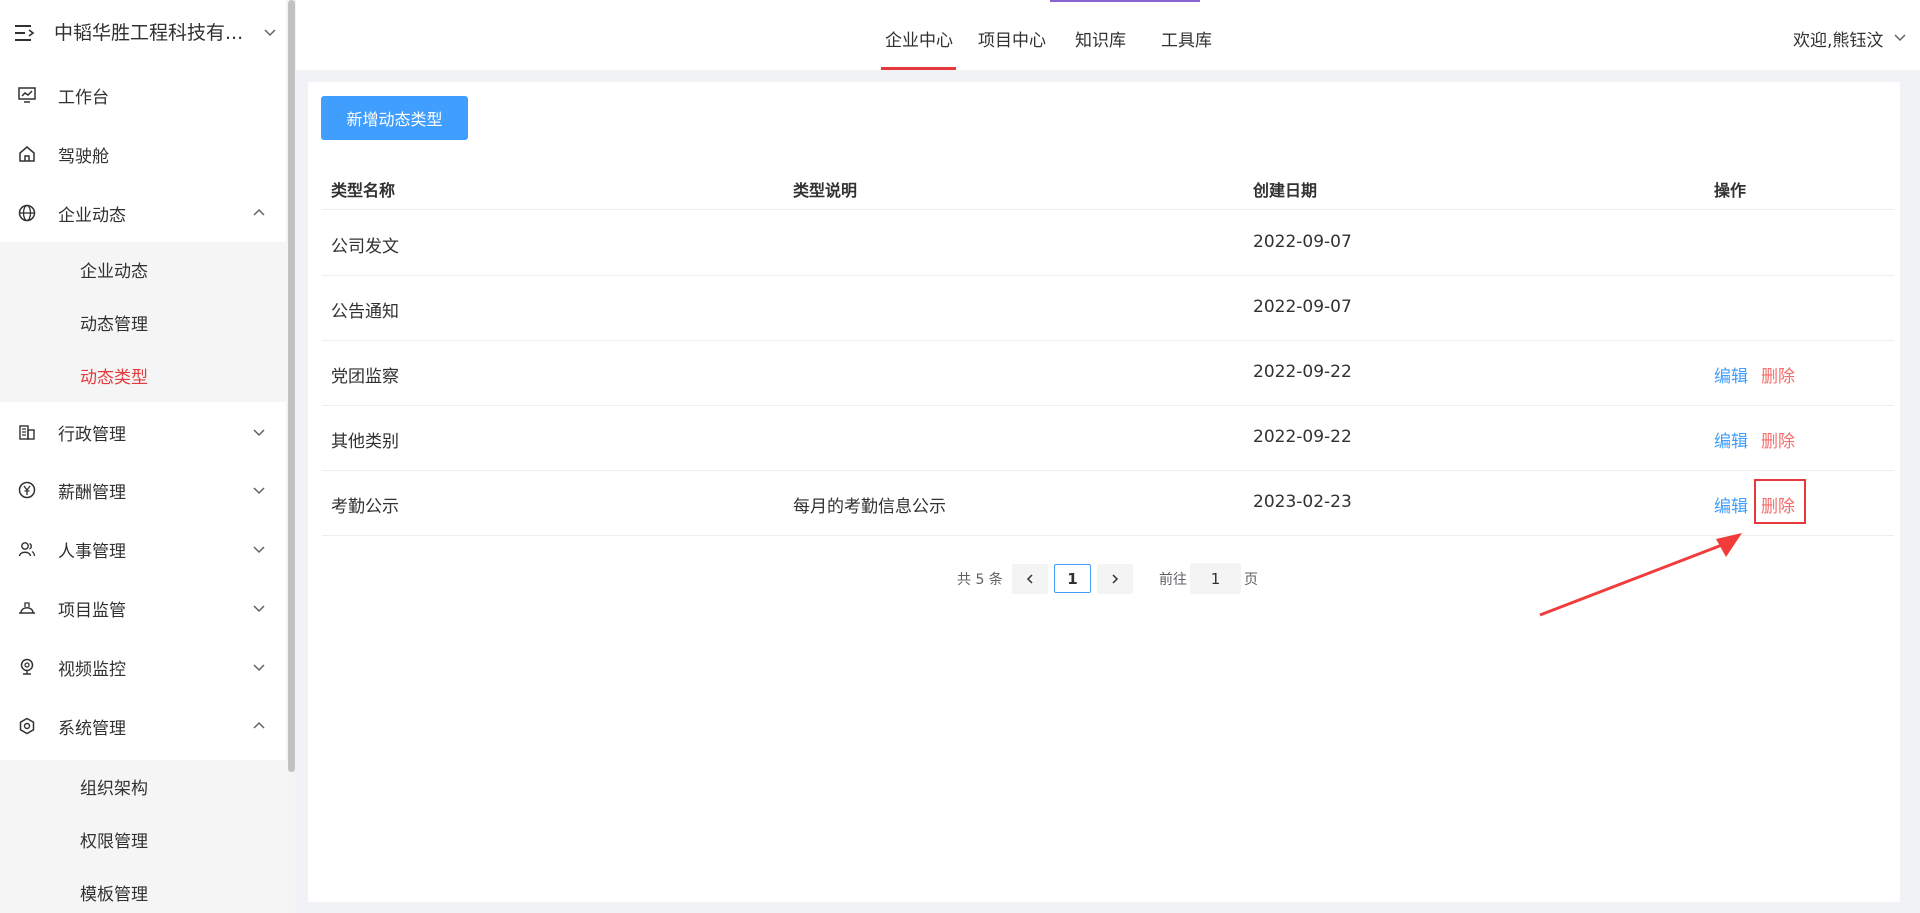 The width and height of the screenshot is (1920, 913). Describe the element at coordinates (27, 608) in the screenshot. I see `helmet-icon` at that location.